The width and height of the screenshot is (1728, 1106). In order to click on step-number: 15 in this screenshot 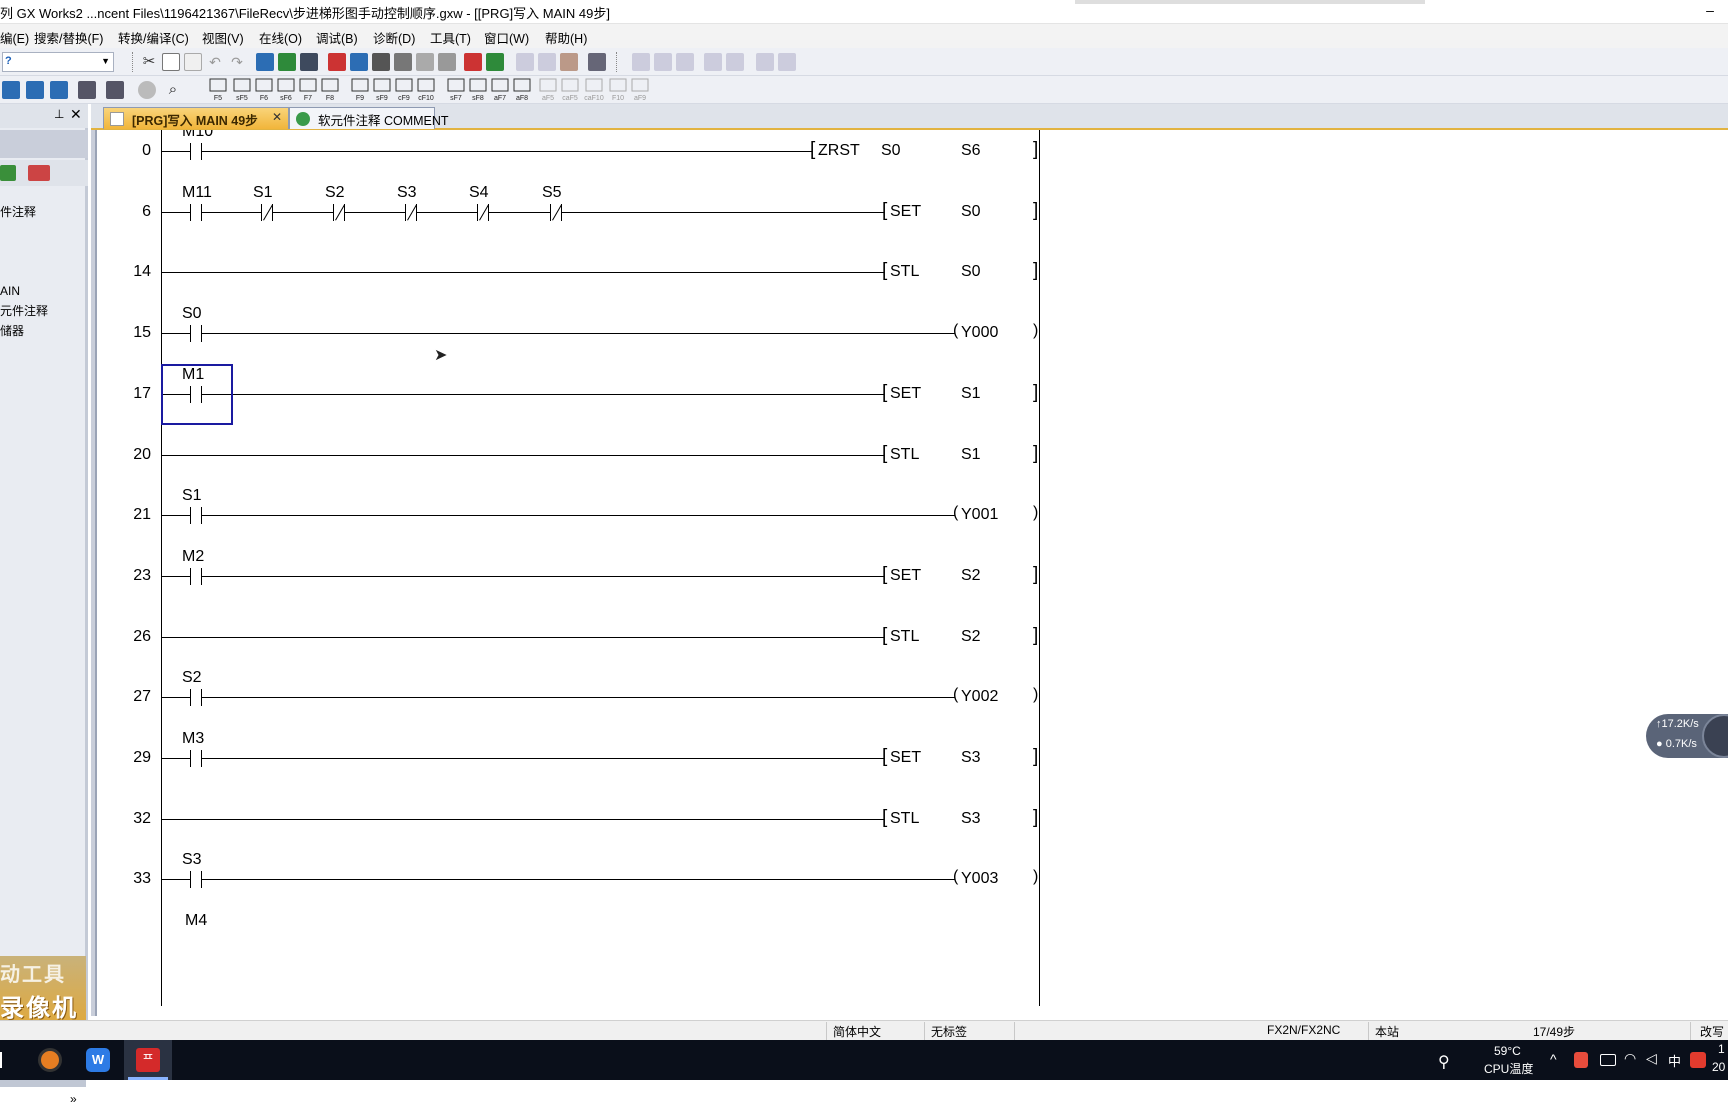, I will do `click(142, 332)`.